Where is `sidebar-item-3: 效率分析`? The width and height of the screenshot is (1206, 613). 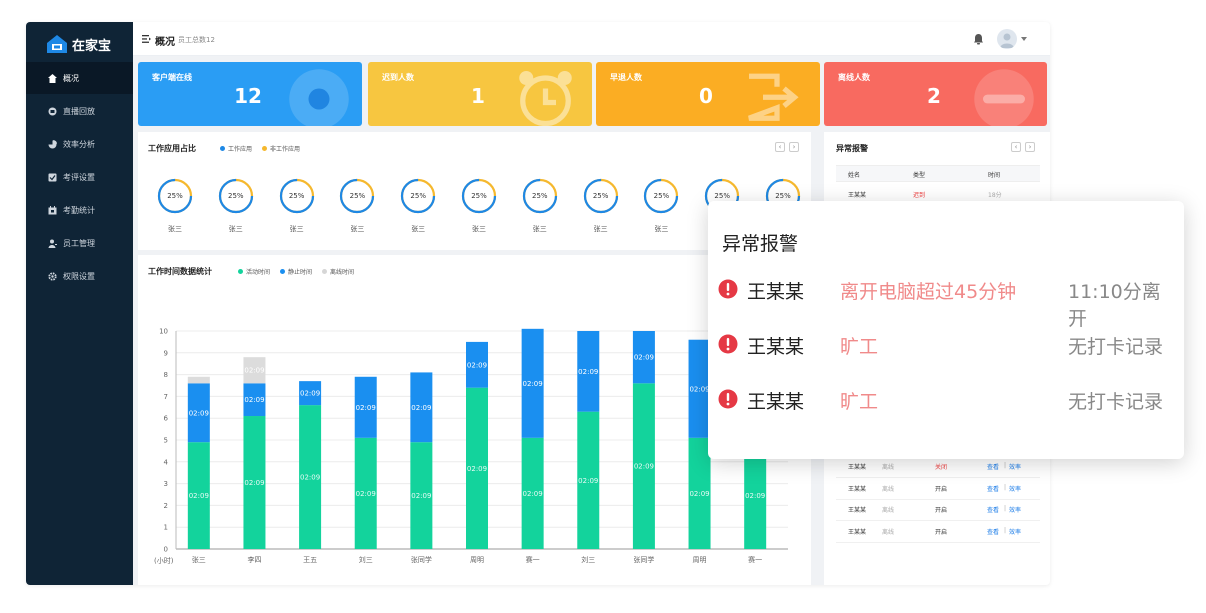
sidebar-item-3: 效率分析 is located at coordinates (79, 144).